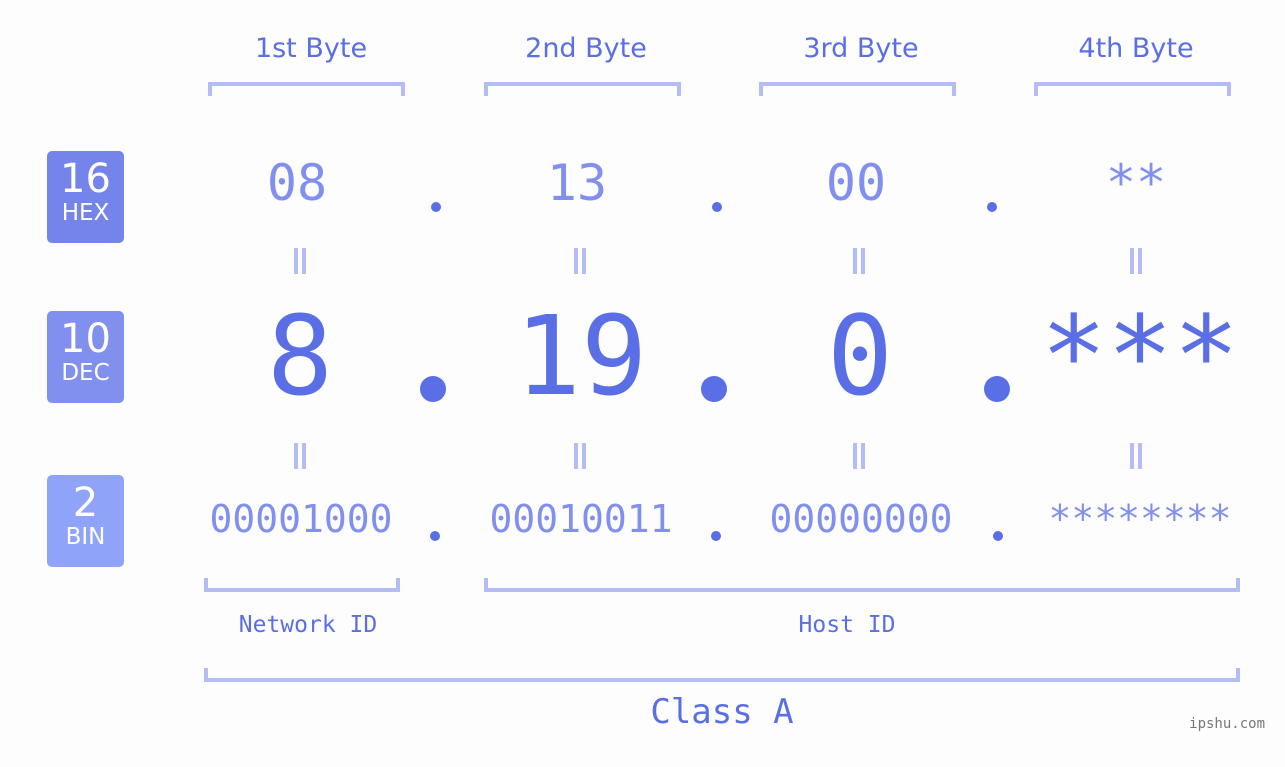 The image size is (1285, 767). What do you see at coordinates (85, 179) in the screenshot?
I see `hex-badge-number: 16` at bounding box center [85, 179].